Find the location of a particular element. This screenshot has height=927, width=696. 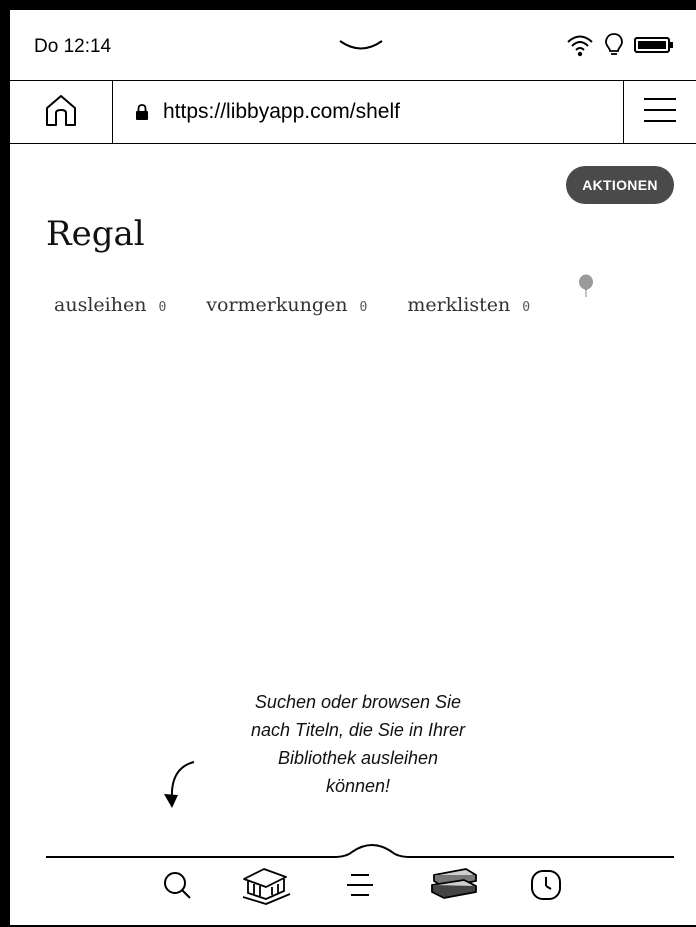

home-button is located at coordinates (61, 112).